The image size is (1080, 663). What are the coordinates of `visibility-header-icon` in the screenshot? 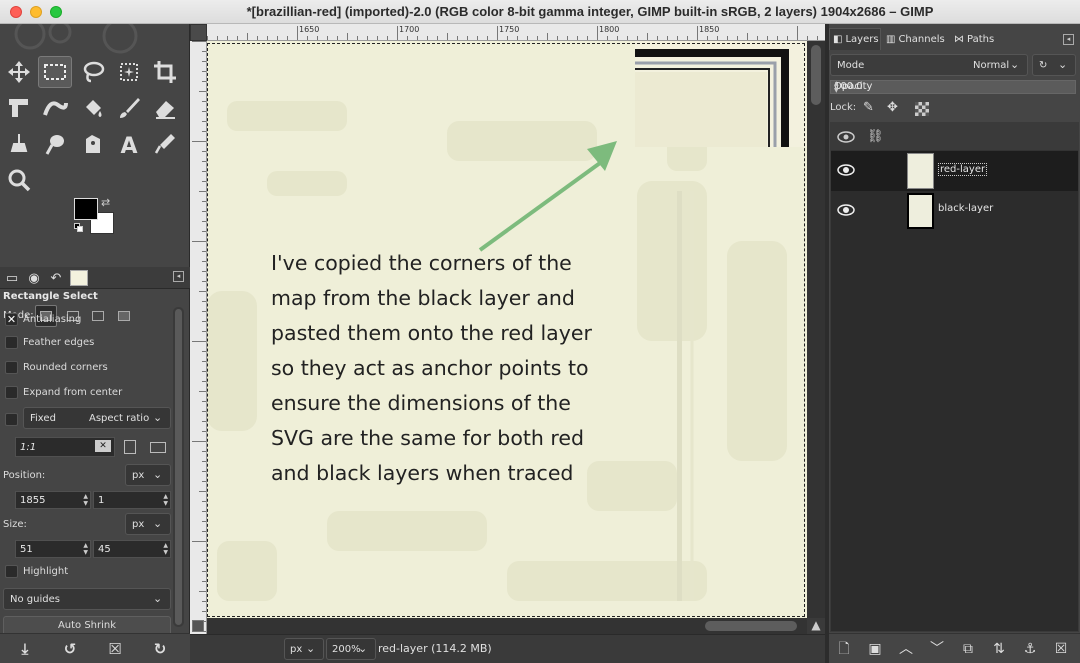 It's located at (846, 137).